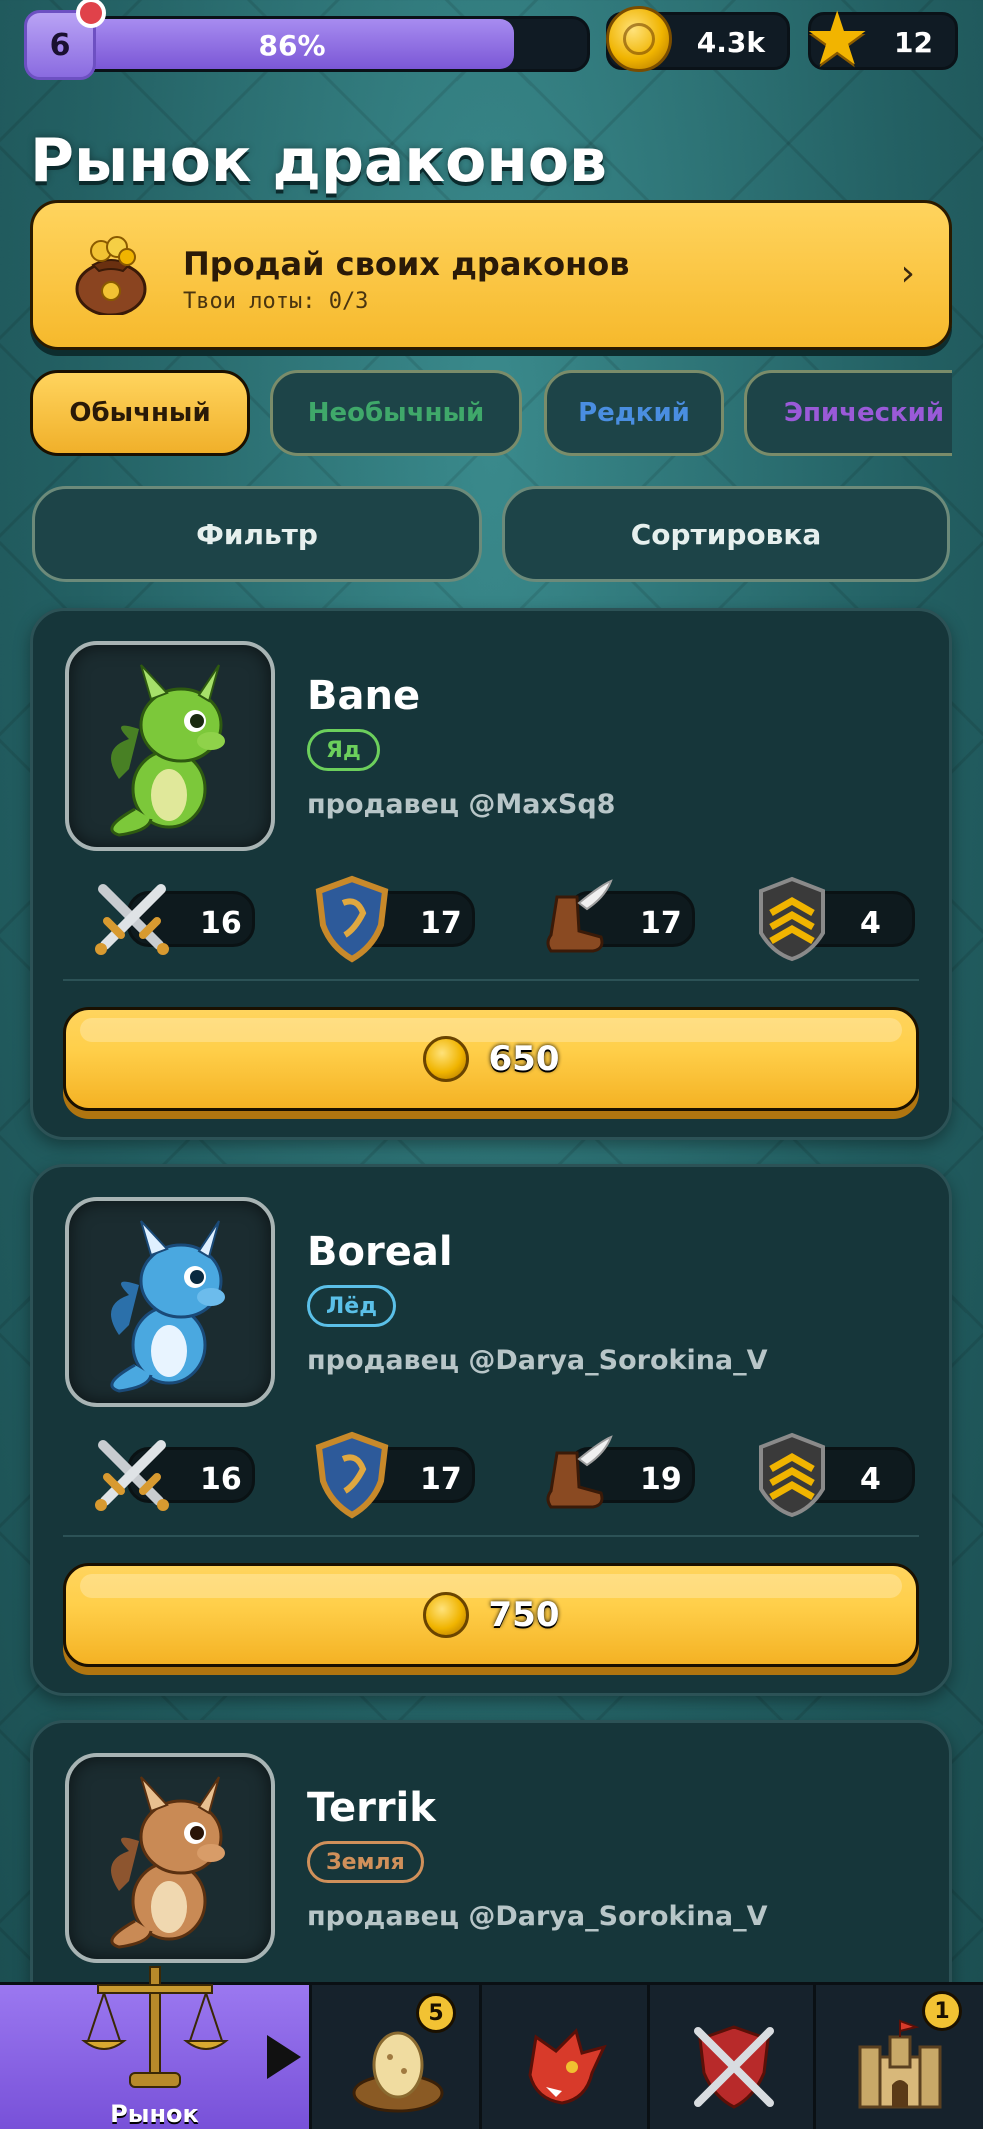 This screenshot has height=2129, width=983. What do you see at coordinates (380, 1252) in the screenshot?
I see `dragon-name: Boreal` at bounding box center [380, 1252].